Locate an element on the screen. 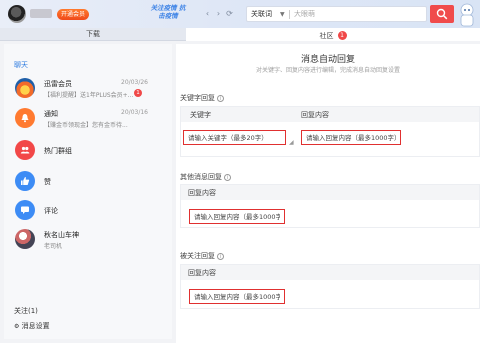 The height and width of the screenshot is (343, 480). search-input is located at coordinates (356, 14).